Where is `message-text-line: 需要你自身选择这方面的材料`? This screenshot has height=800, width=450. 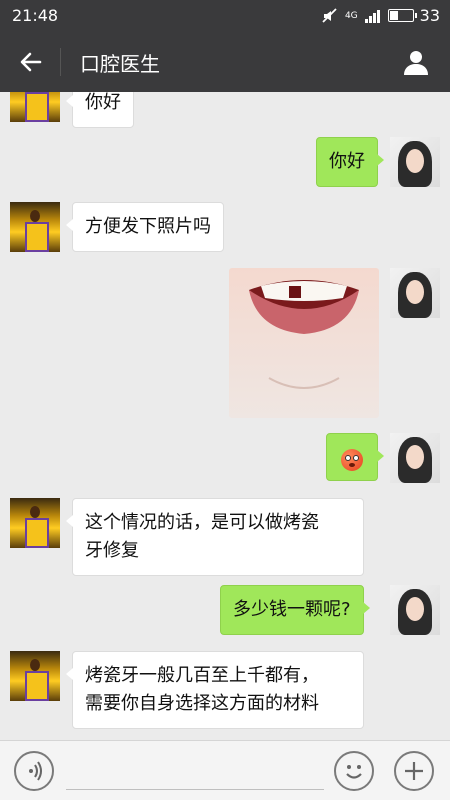 message-text-line: 需要你自身选择这方面的材料 is located at coordinates (202, 703).